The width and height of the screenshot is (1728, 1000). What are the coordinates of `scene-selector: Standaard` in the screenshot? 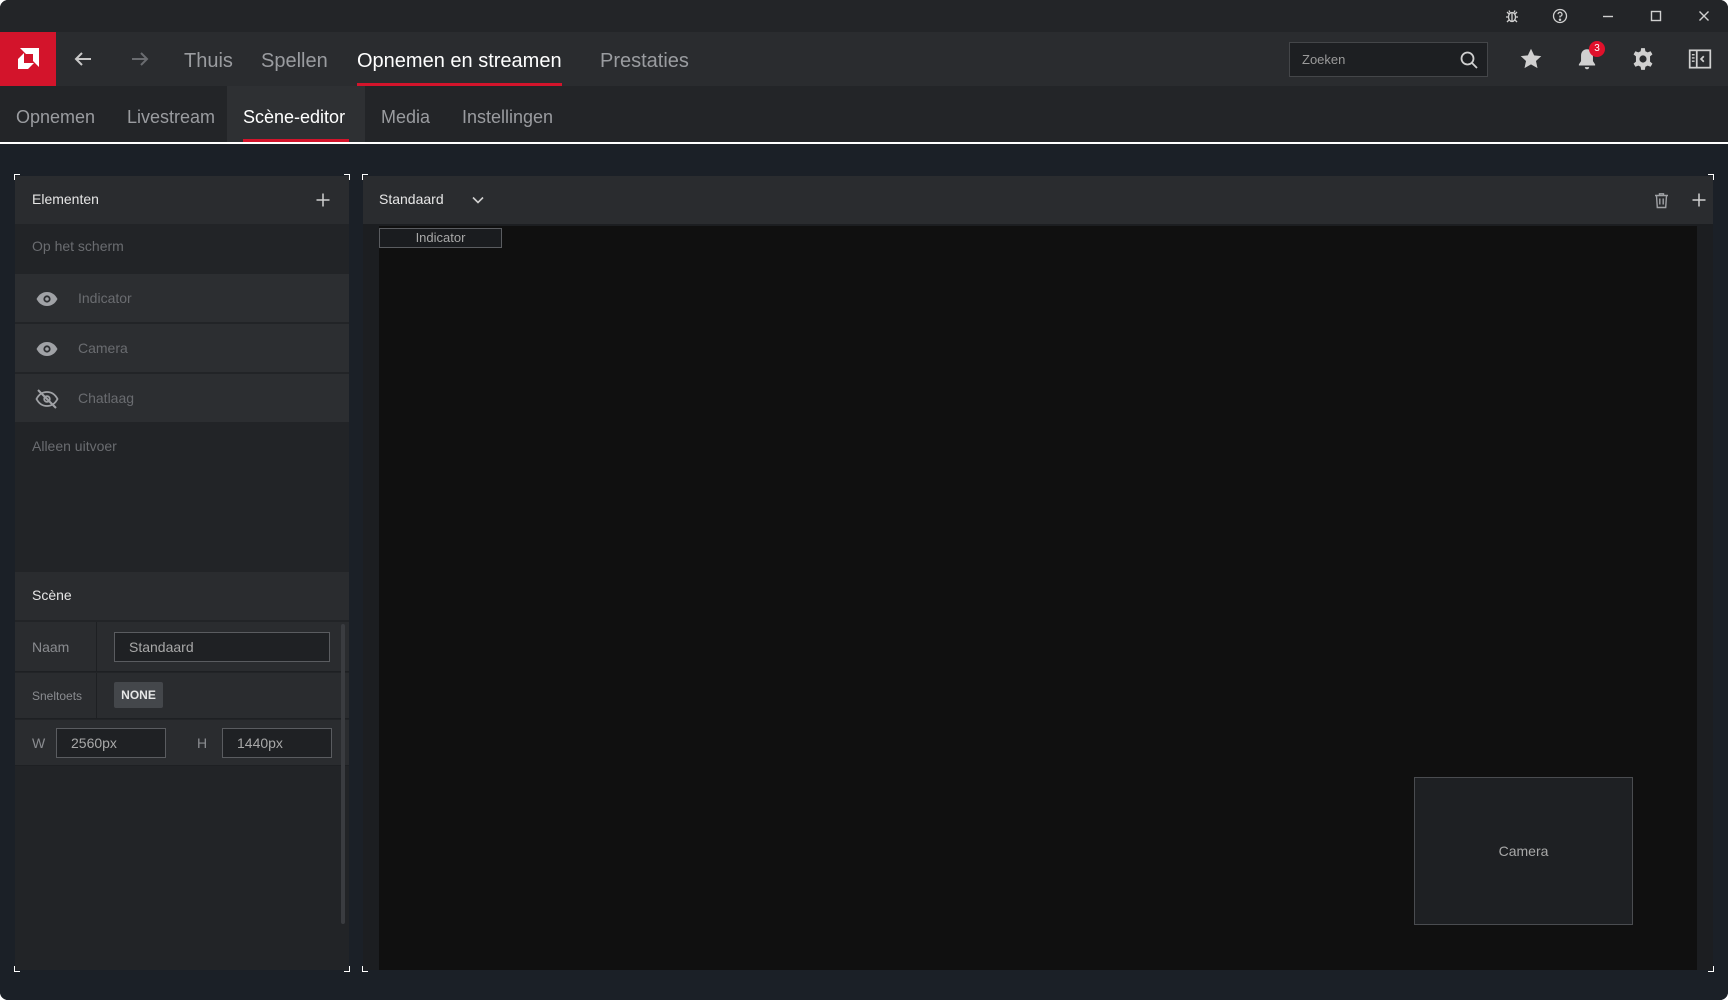 It's located at (411, 199).